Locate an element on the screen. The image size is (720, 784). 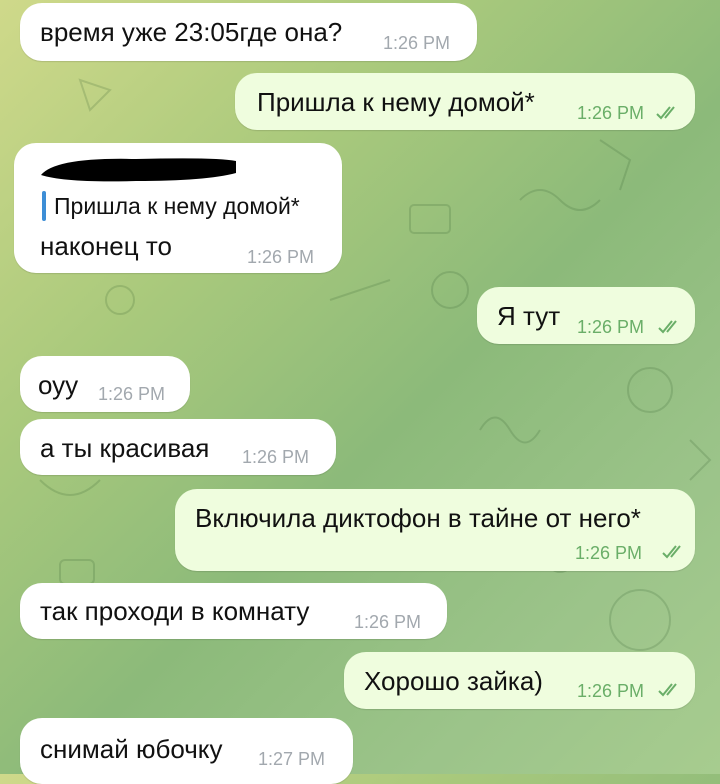
message-text: оуу is located at coordinates (58, 385).